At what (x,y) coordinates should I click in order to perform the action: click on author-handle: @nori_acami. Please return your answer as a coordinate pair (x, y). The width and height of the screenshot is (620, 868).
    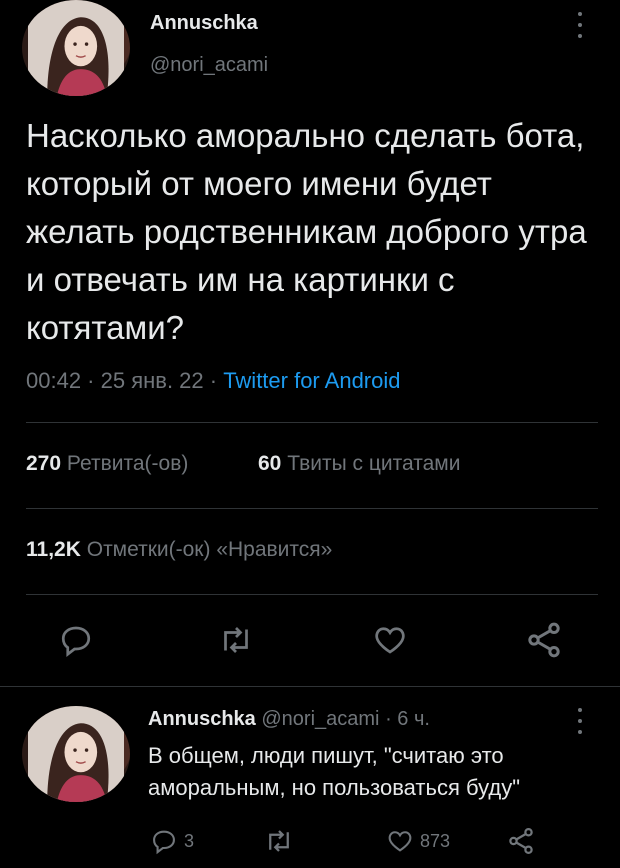
    Looking at the image, I should click on (209, 65).